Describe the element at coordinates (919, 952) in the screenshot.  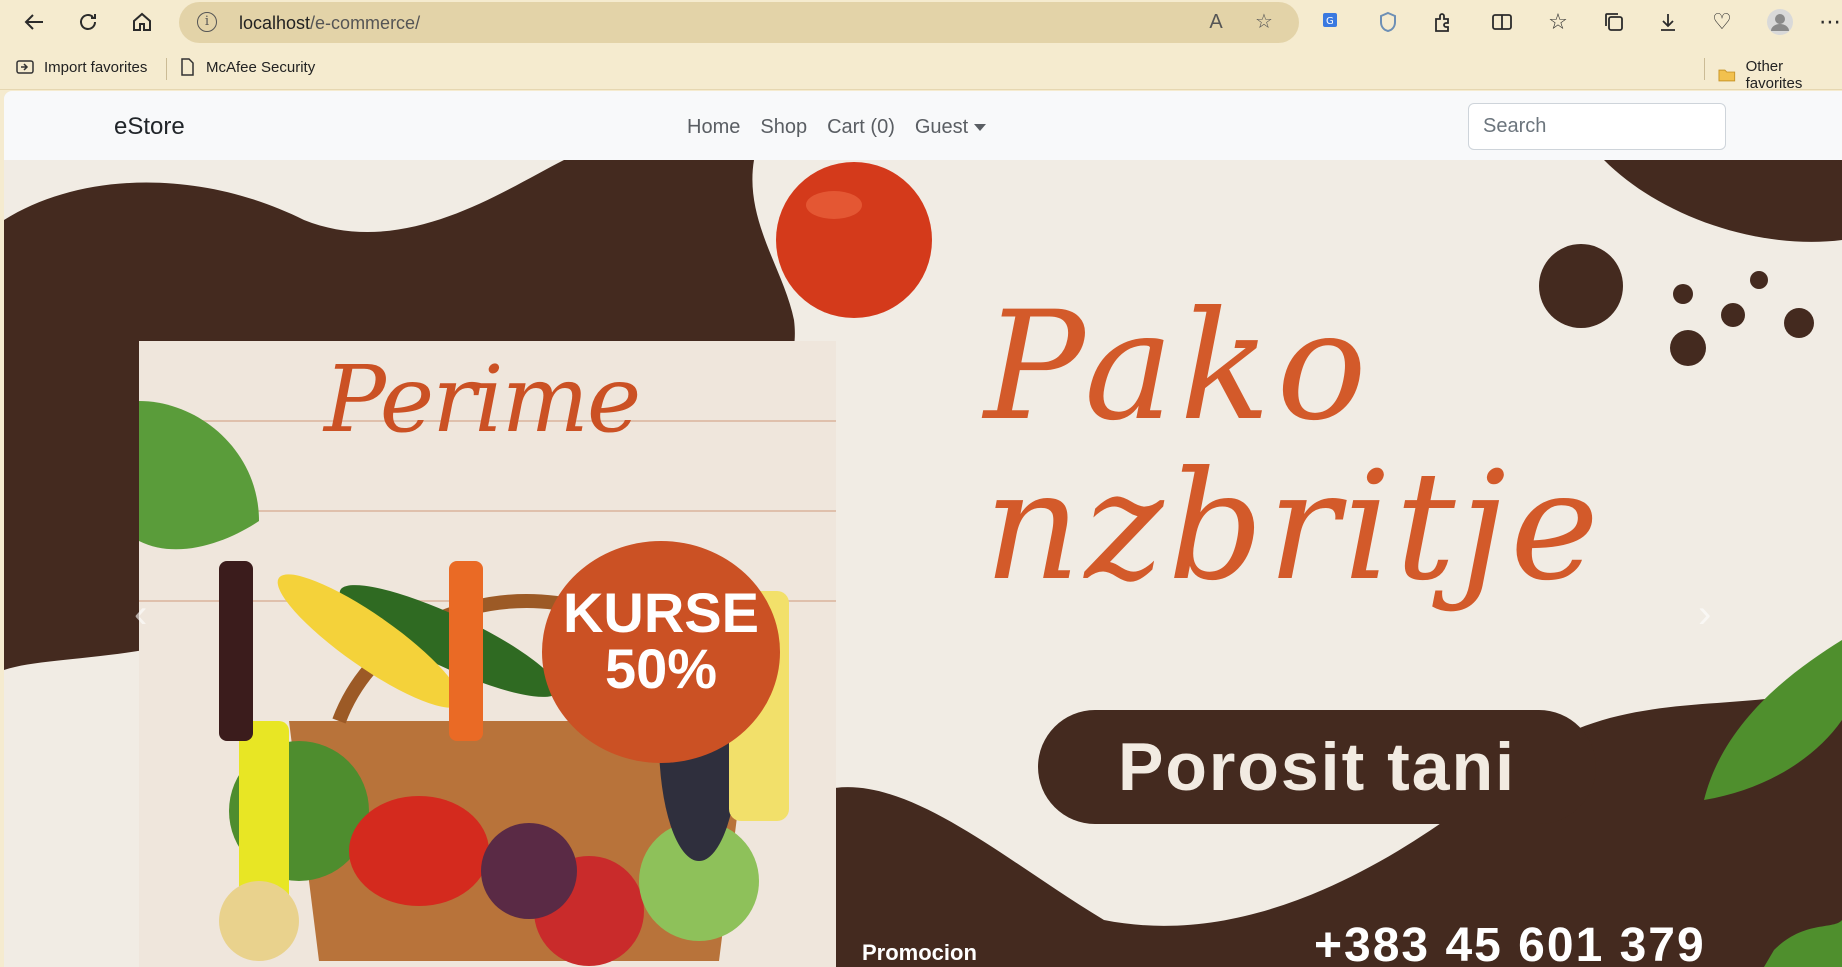
I see `promo-label: Promocion` at that location.